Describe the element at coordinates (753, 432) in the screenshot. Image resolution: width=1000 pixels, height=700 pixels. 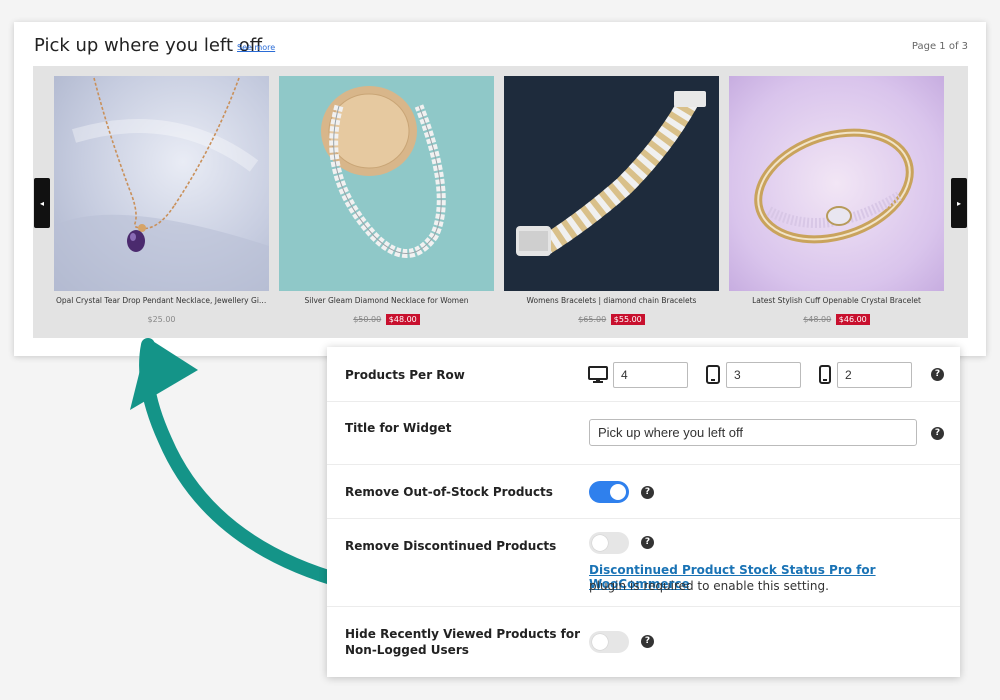
I see `widget-title-input: Pick up where you left off` at that location.